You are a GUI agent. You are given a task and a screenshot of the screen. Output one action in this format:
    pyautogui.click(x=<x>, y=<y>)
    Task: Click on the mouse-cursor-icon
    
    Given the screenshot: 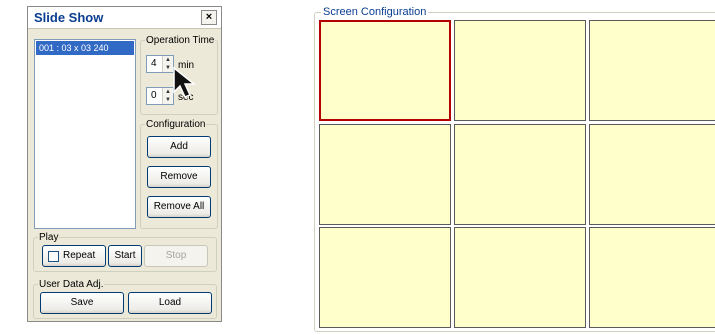 What is the action you would take?
    pyautogui.click(x=185, y=82)
    